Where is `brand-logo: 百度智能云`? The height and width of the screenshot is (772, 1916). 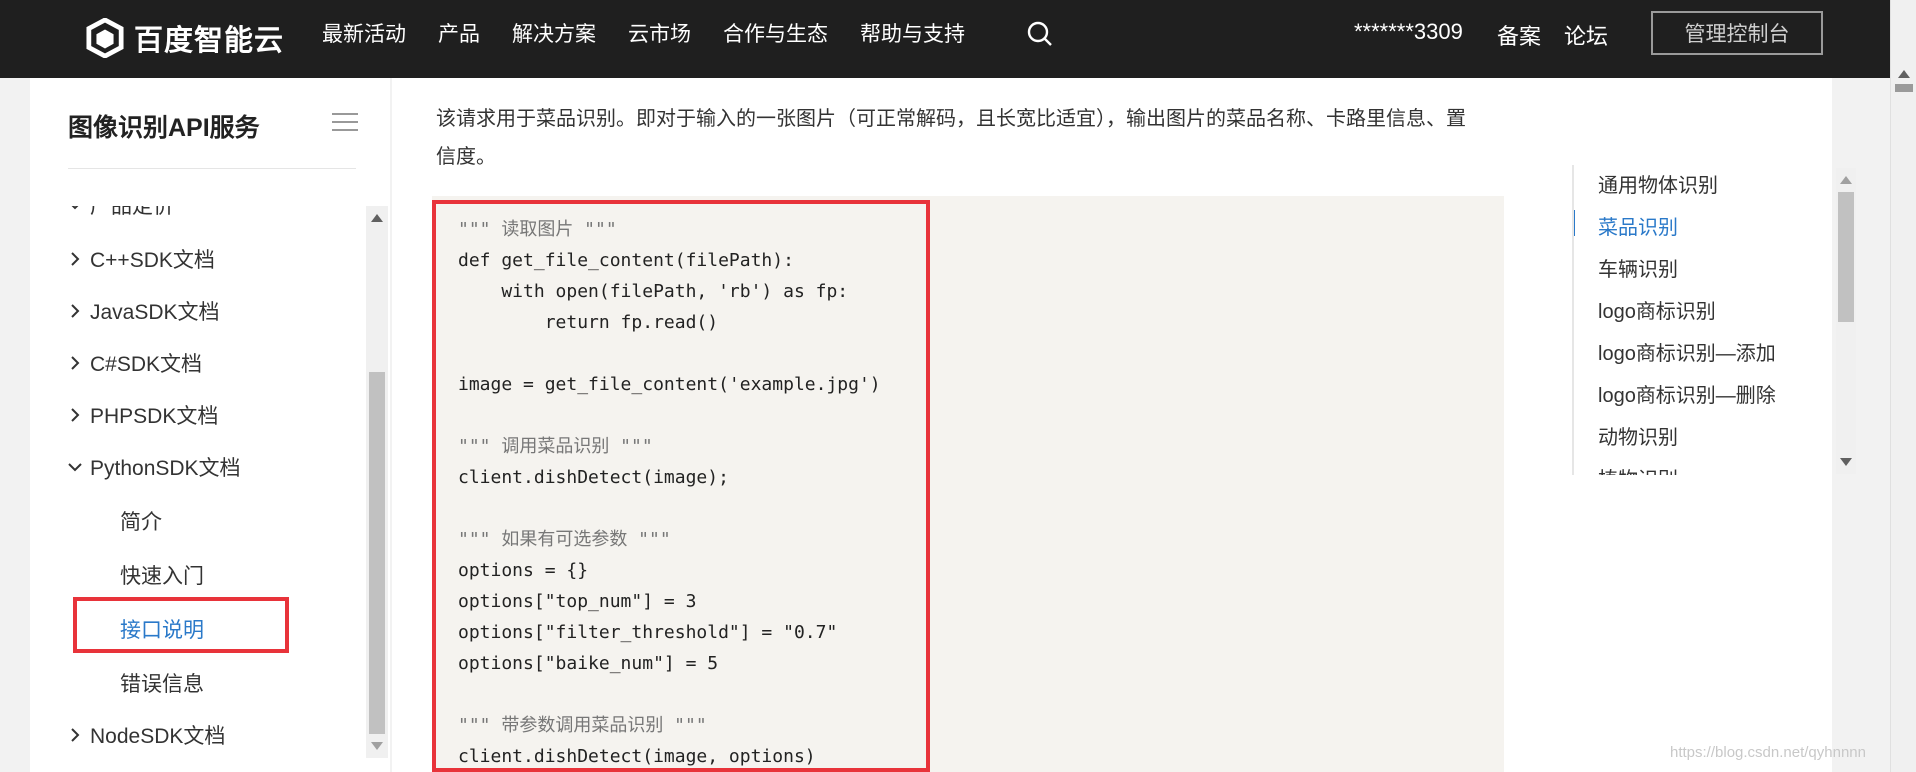 brand-logo: 百度智能云 is located at coordinates (185, 38).